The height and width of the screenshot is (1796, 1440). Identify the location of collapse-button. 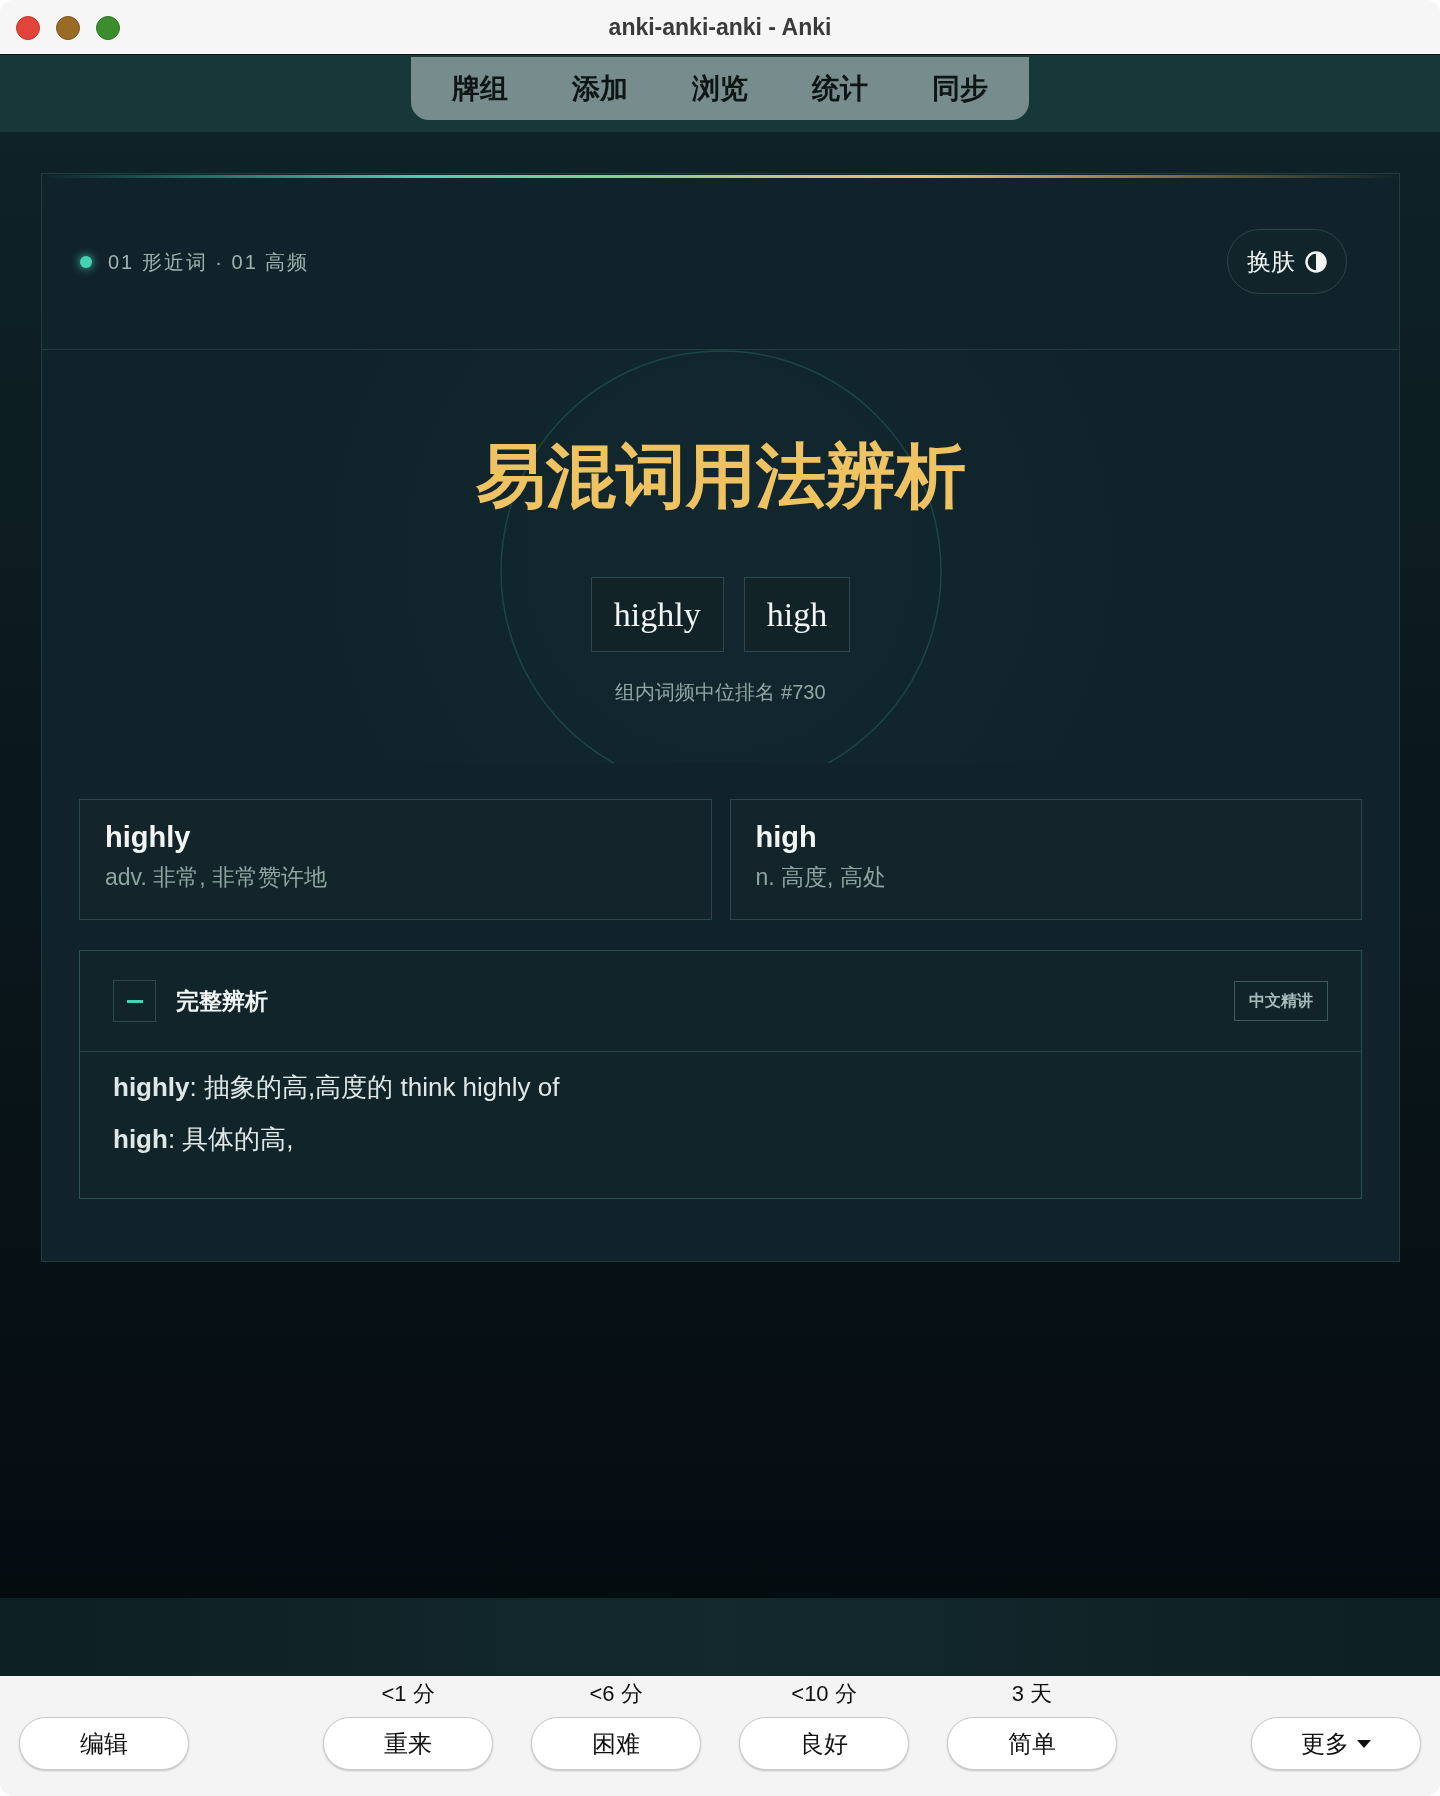
(134, 1001).